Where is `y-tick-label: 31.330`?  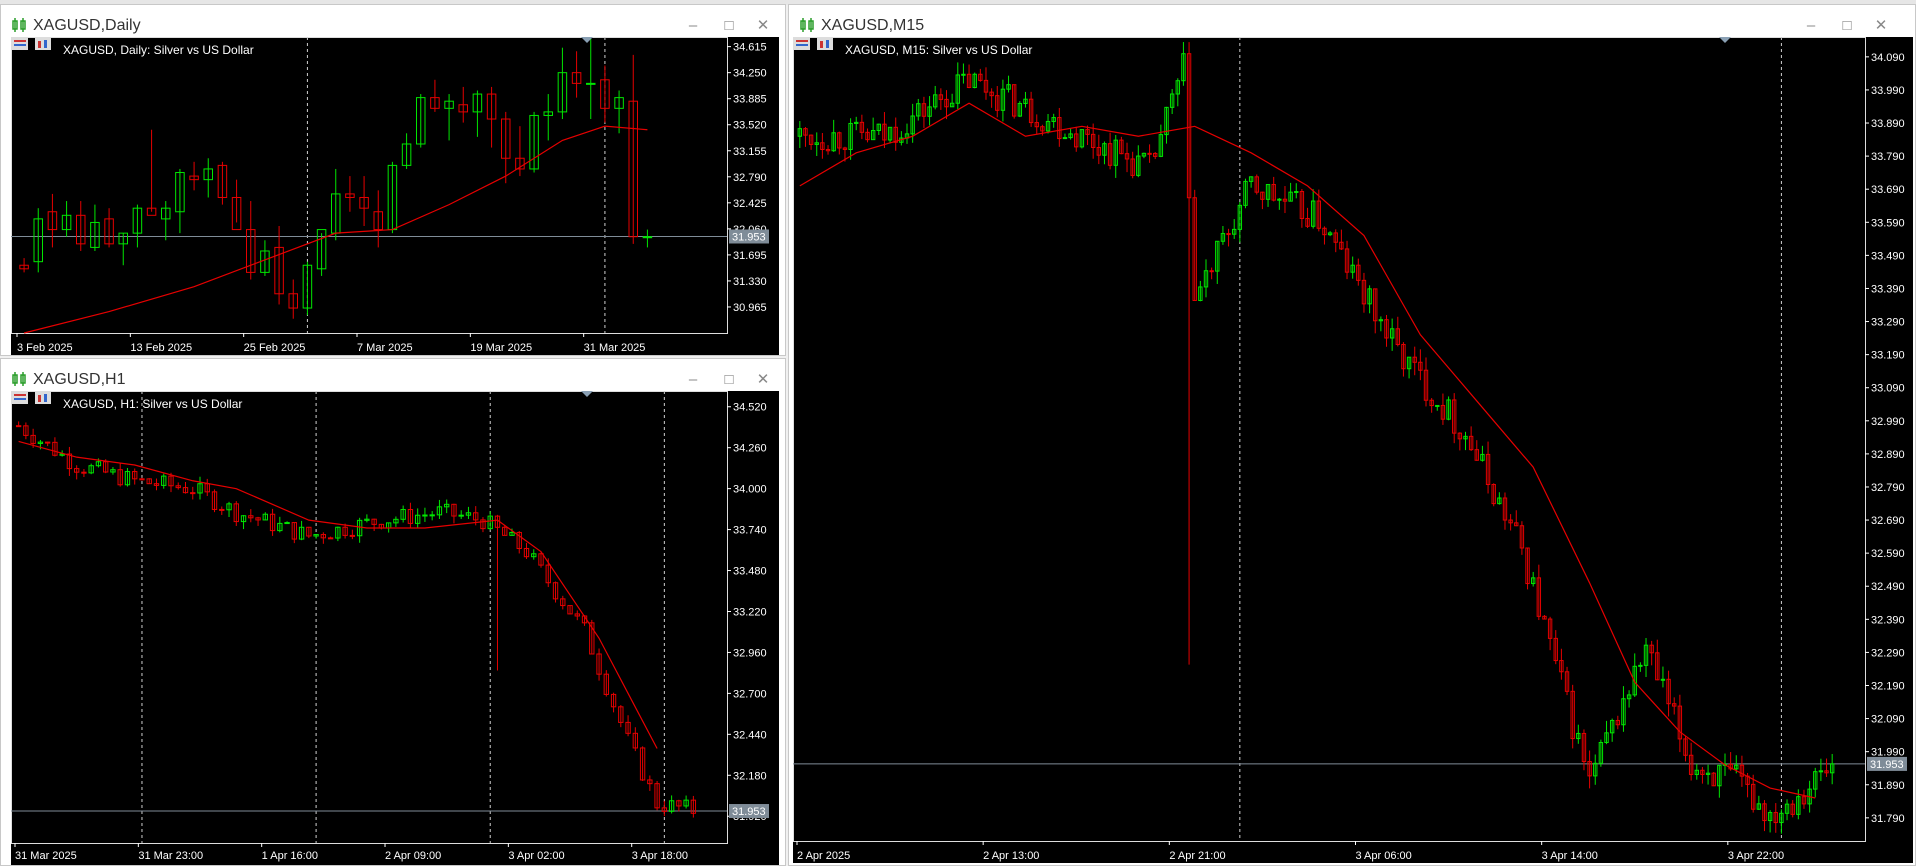 y-tick-label: 31.330 is located at coordinates (750, 282).